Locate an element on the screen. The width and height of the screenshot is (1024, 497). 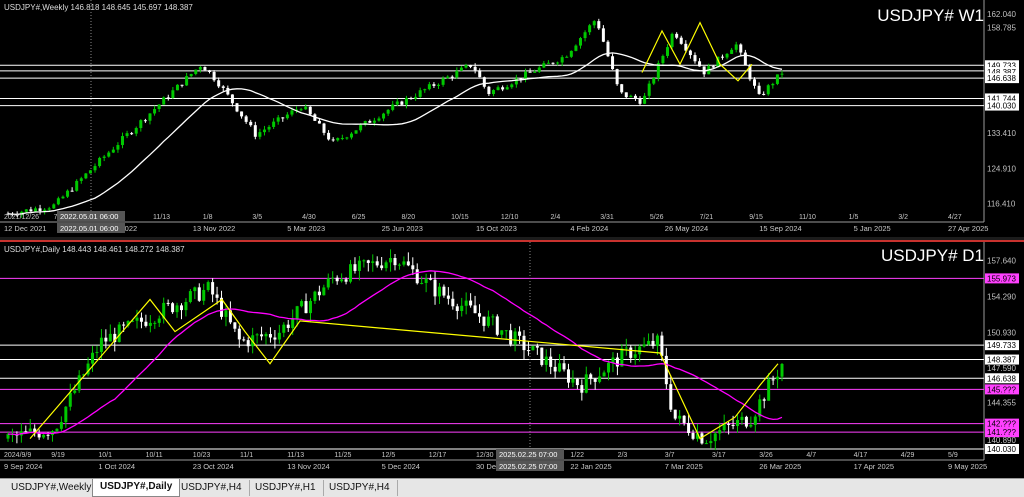
time-axis-label: 25 Jun 2023 is located at coordinates (402, 228).